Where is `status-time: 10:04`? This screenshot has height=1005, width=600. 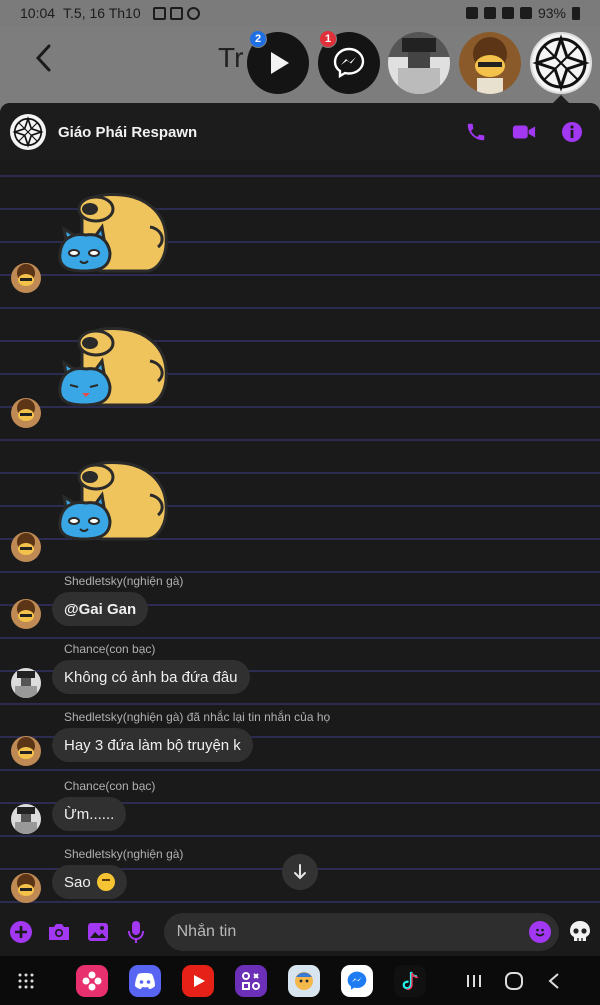
status-time: 10:04 is located at coordinates (38, 13).